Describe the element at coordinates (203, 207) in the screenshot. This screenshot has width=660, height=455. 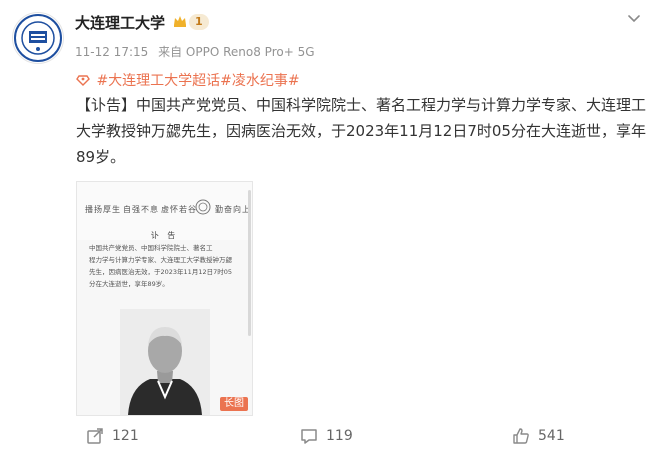
I see `school-seal-icon` at that location.